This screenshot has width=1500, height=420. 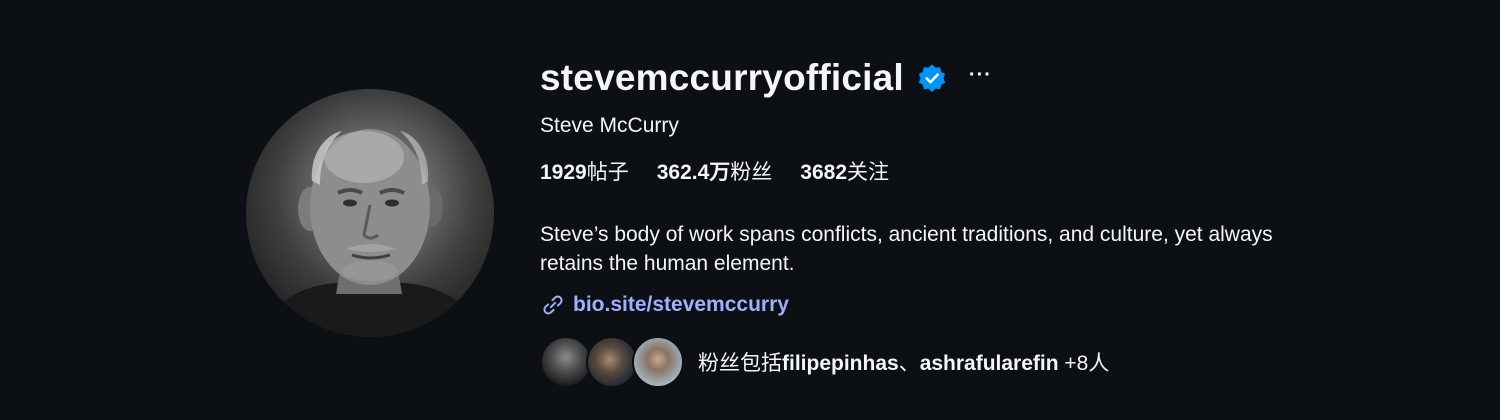 What do you see at coordinates (693, 172) in the screenshot?
I see `followers-count: 362.4万` at bounding box center [693, 172].